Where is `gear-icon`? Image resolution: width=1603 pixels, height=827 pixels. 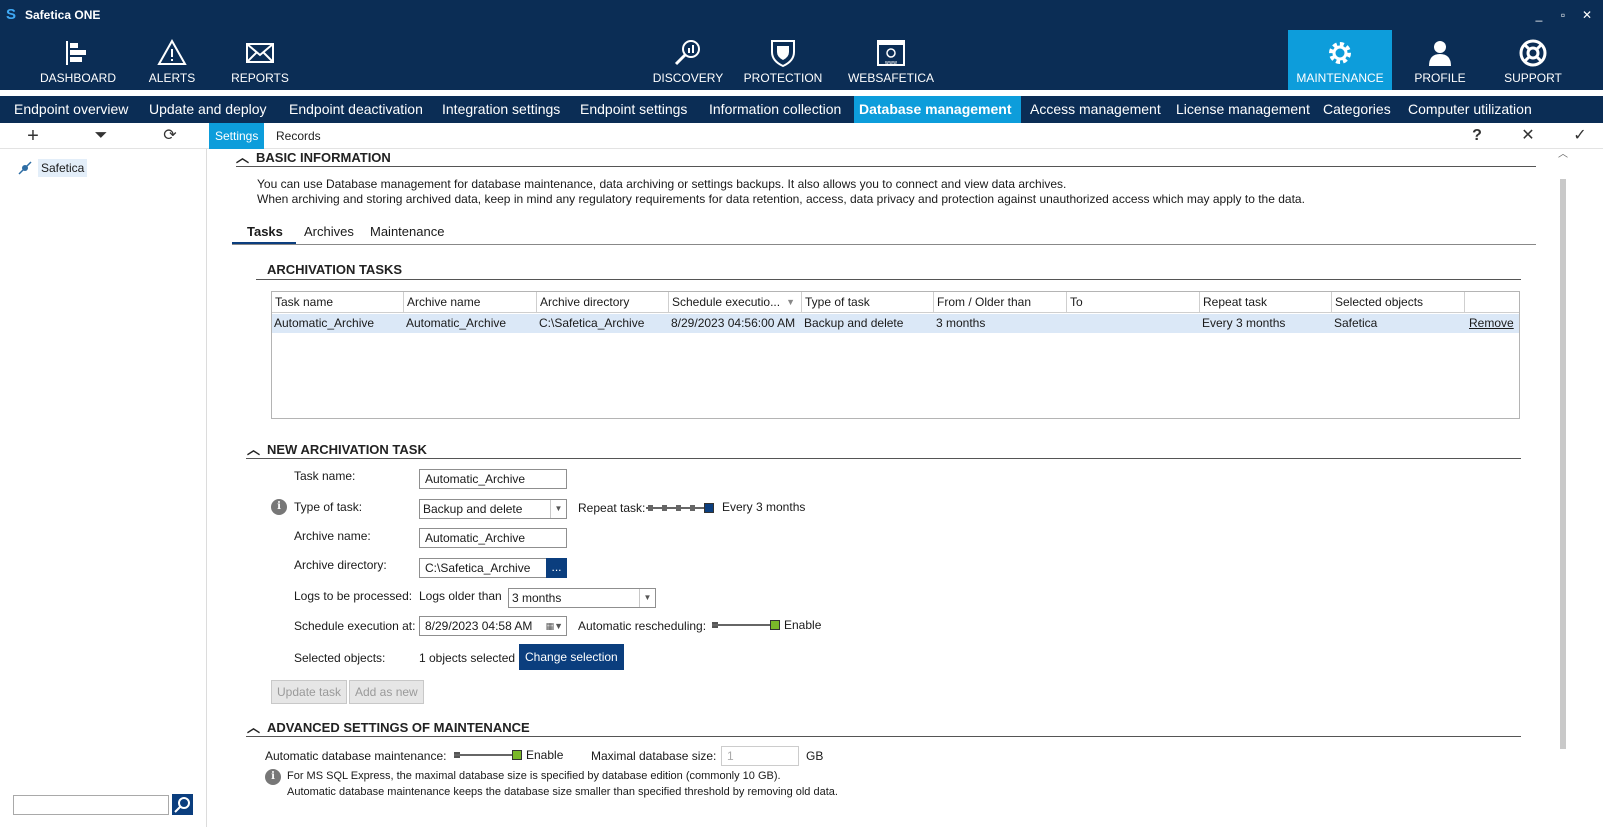 gear-icon is located at coordinates (1340, 53).